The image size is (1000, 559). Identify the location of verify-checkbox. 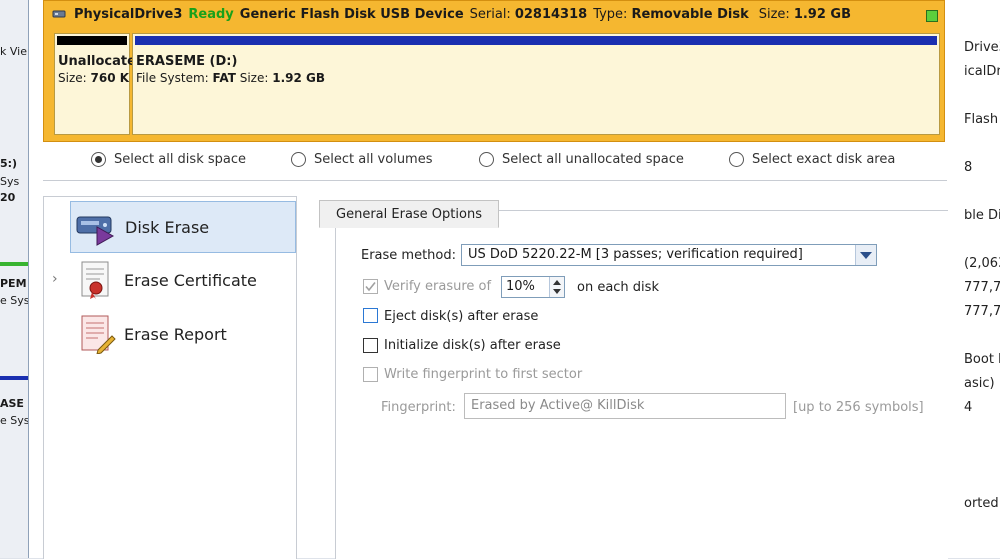
(370, 286).